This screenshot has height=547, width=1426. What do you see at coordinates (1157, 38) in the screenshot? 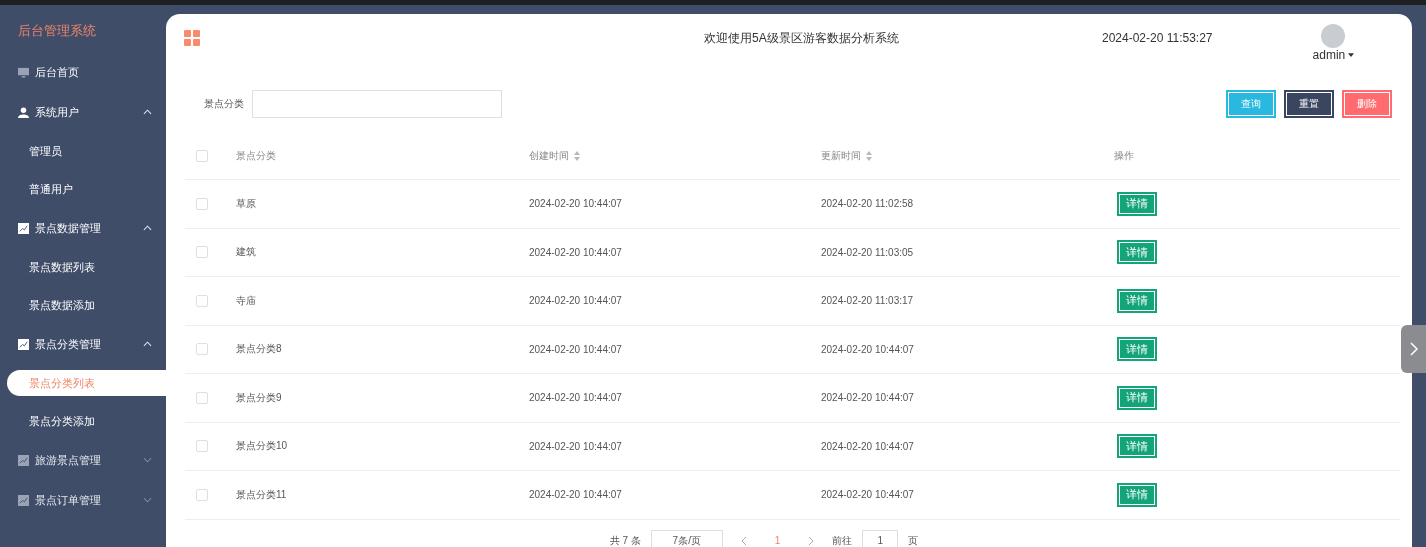
I see `datetime: 2024-02-20 11:53:27` at bounding box center [1157, 38].